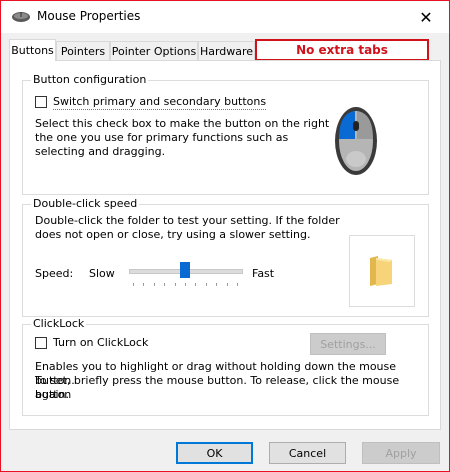  I want to click on slow-label: Slow, so click(102, 273).